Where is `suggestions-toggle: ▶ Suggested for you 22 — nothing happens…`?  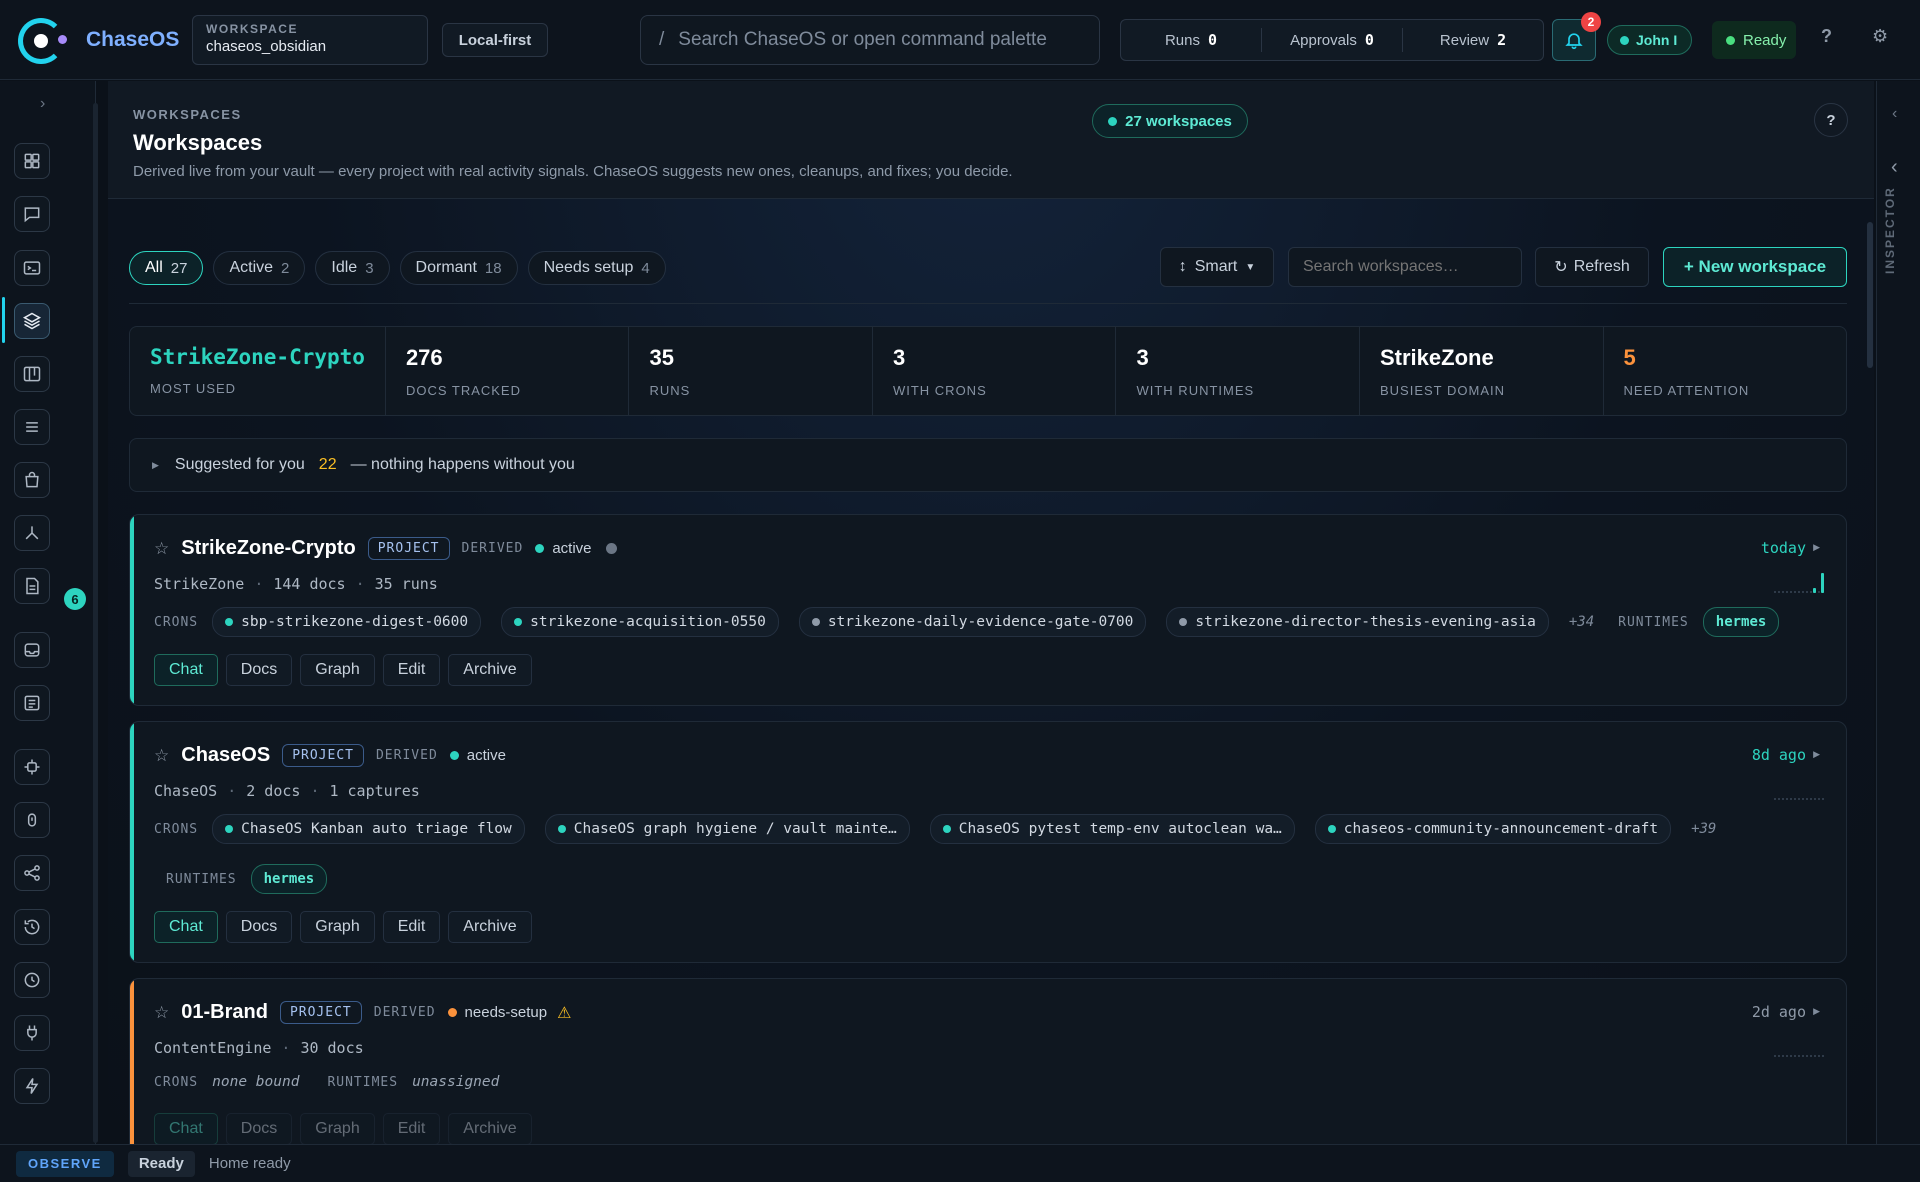 suggestions-toggle: ▶ Suggested for you 22 — nothing happens… is located at coordinates (988, 465).